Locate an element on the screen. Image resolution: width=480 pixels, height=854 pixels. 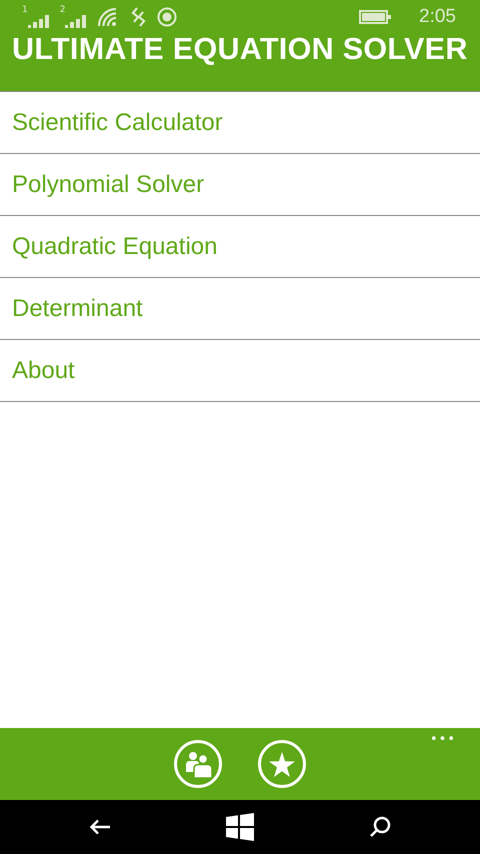
more-button: ••• is located at coordinates (443, 739).